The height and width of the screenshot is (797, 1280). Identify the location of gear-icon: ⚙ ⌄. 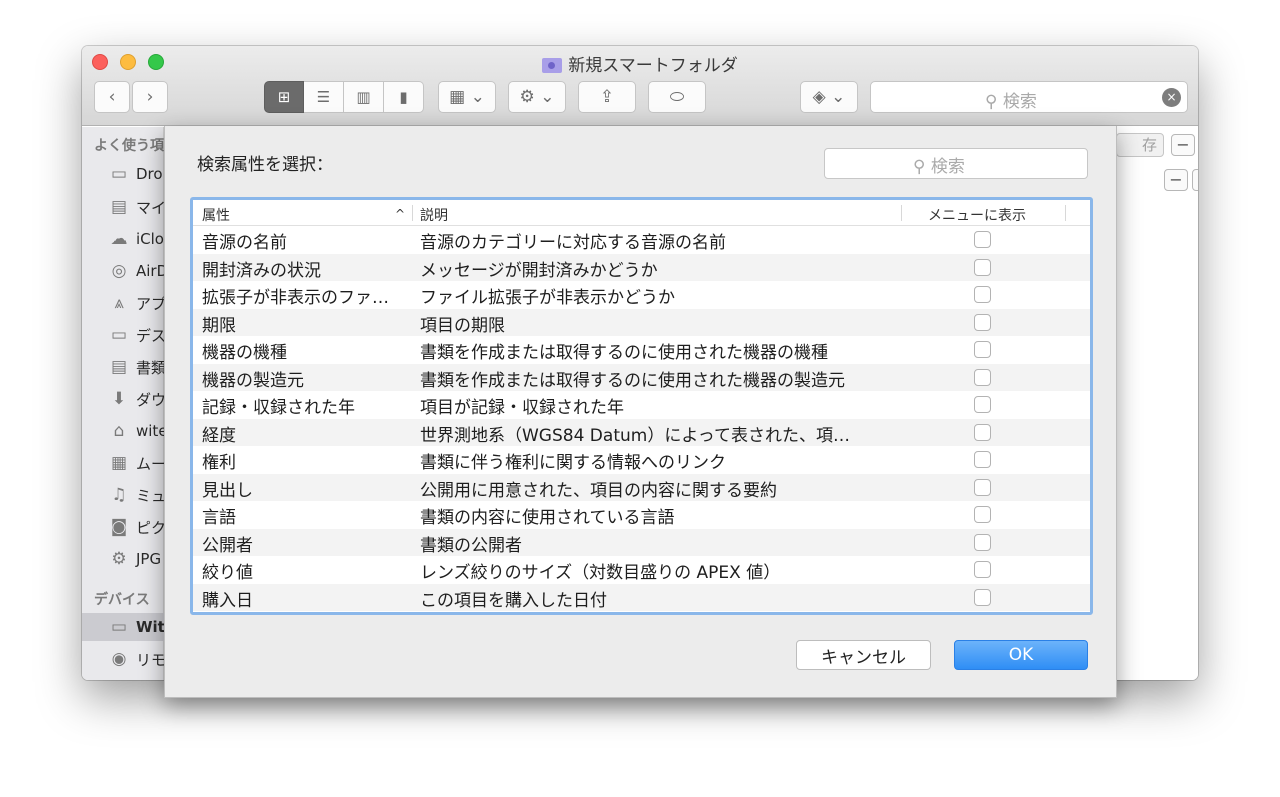
(537, 97).